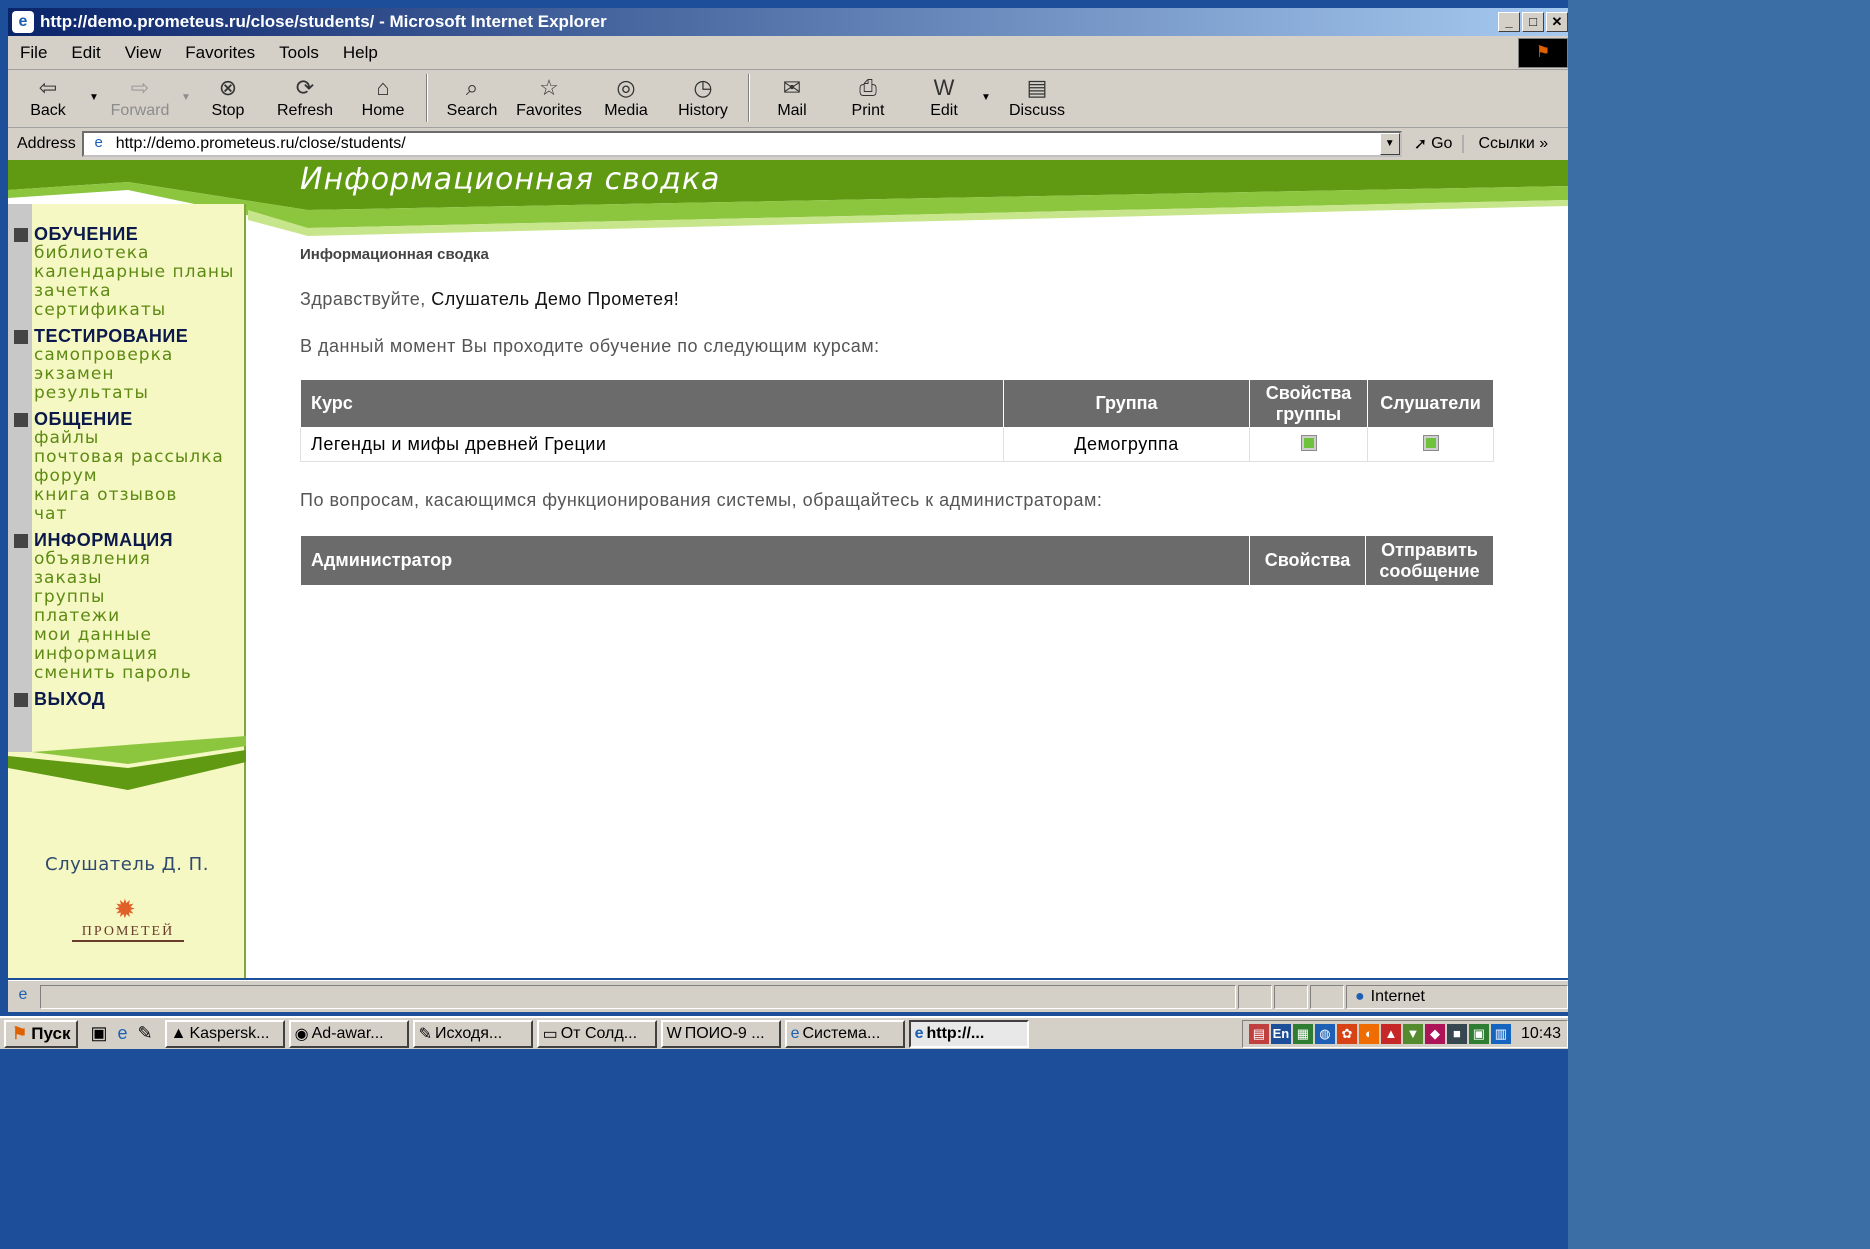  I want to click on mail-icon: ✉, so click(792, 87).